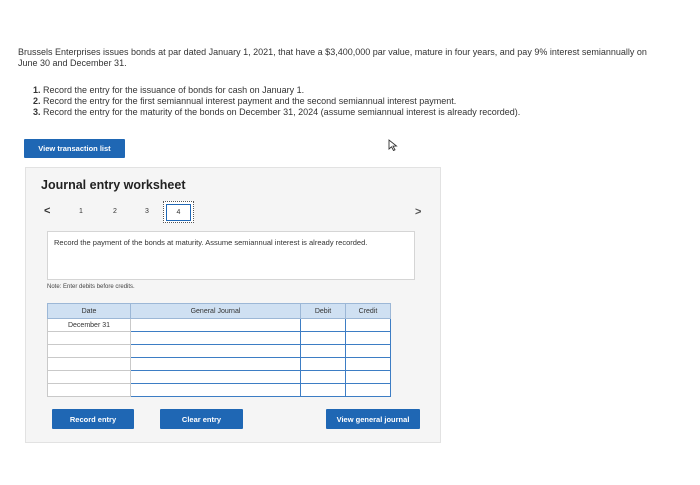 The image size is (700, 485). What do you see at coordinates (368, 311) in the screenshot?
I see `credit-header: Credit` at bounding box center [368, 311].